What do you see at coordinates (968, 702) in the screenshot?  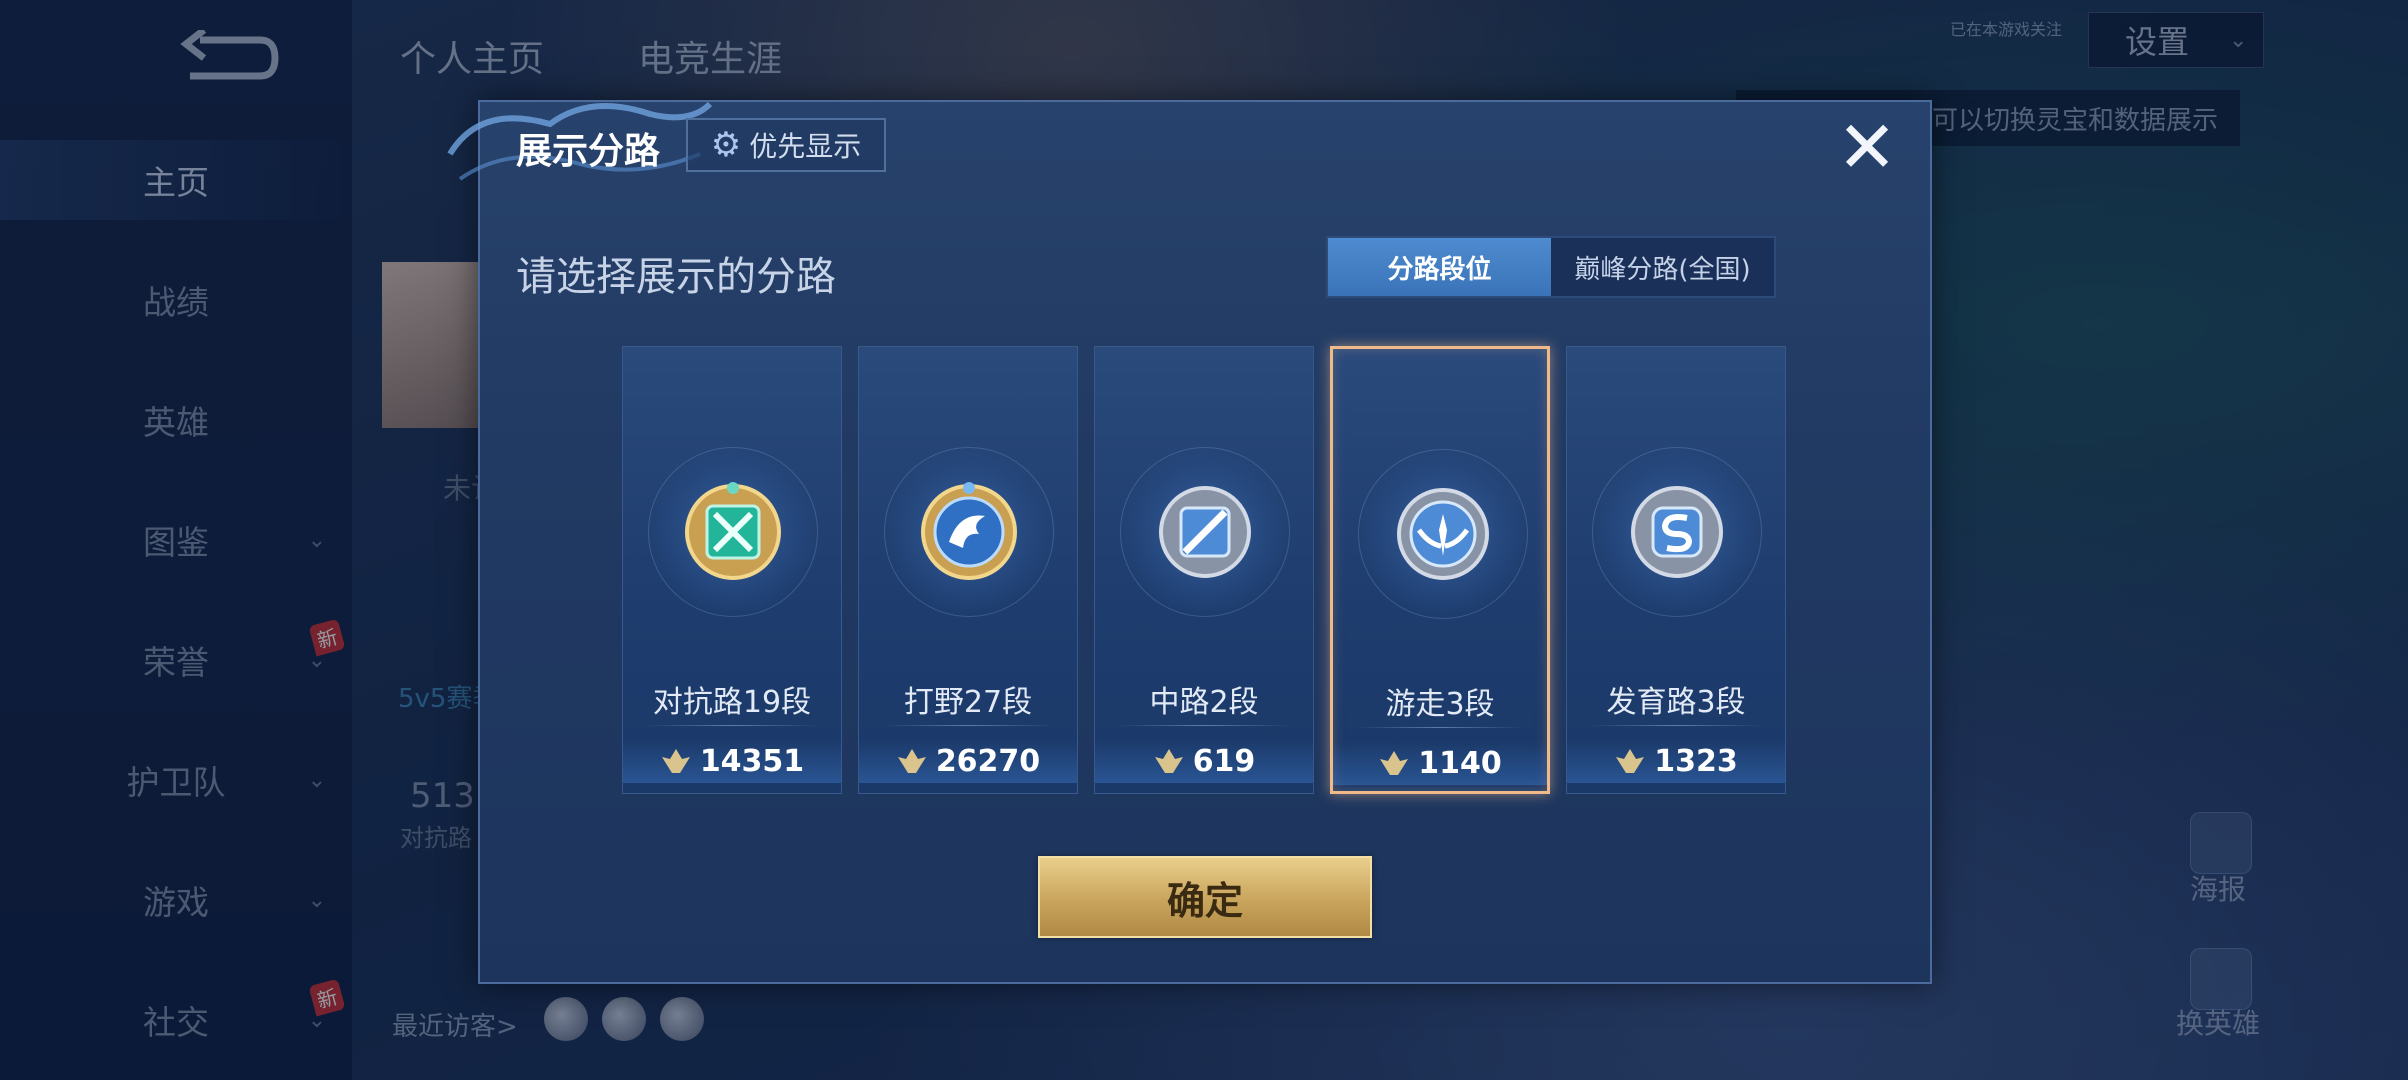 I see `lane-label: 打野27段` at bounding box center [968, 702].